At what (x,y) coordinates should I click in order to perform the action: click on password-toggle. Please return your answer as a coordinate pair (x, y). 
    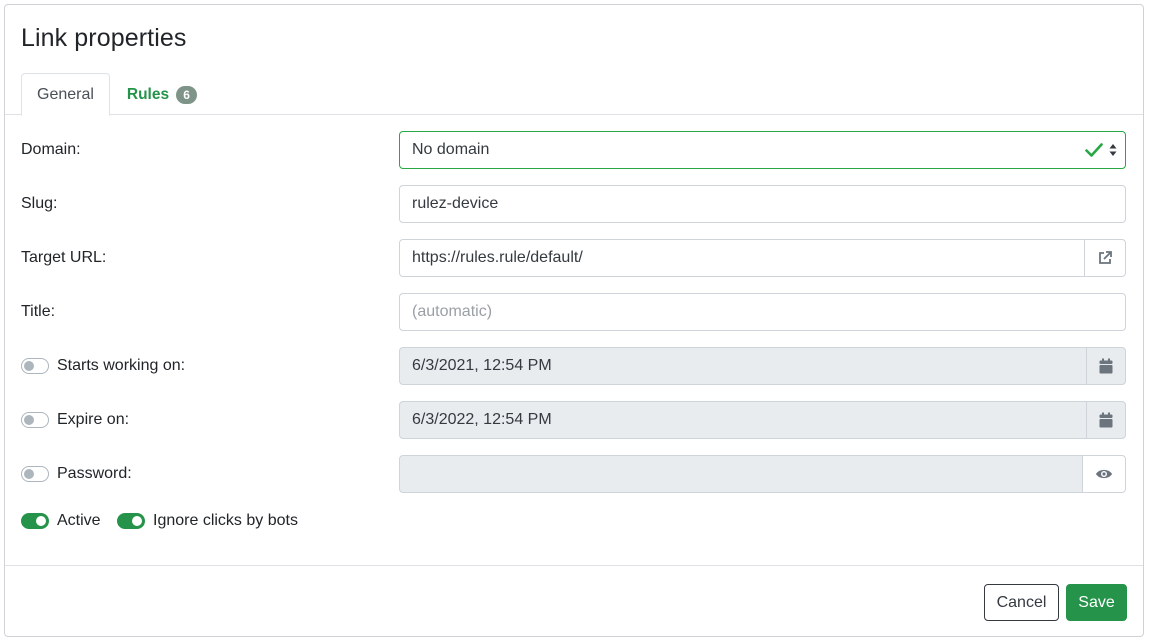
    Looking at the image, I should click on (35, 474).